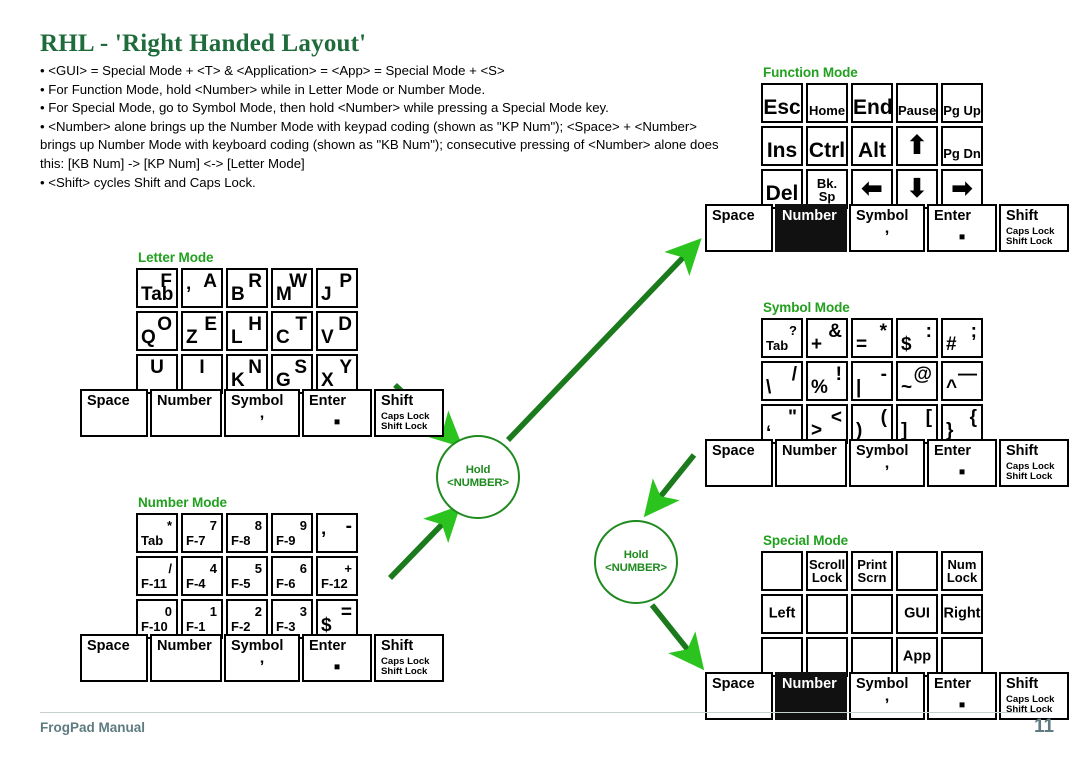 This screenshot has width=1080, height=771. Describe the element at coordinates (337, 619) in the screenshot. I see `key: $ =` at that location.